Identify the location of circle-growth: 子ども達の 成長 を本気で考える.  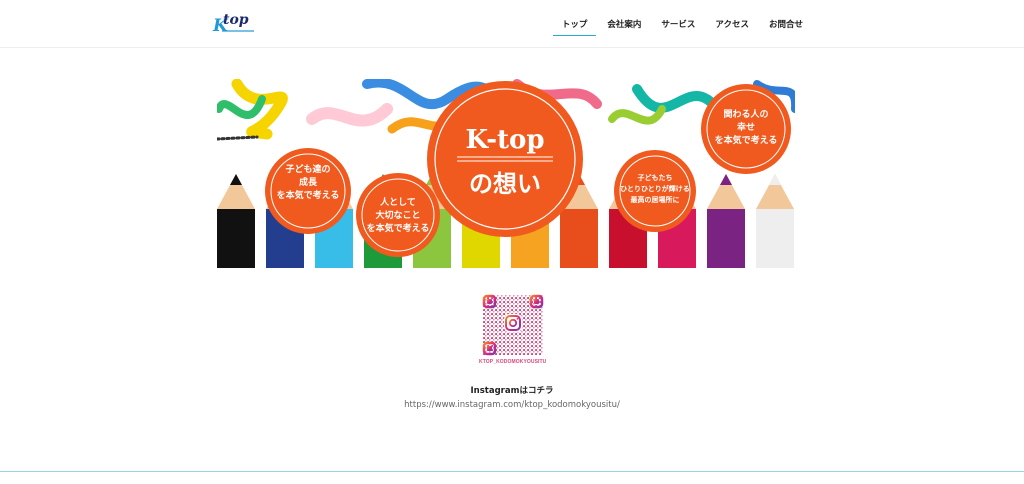
(308, 191).